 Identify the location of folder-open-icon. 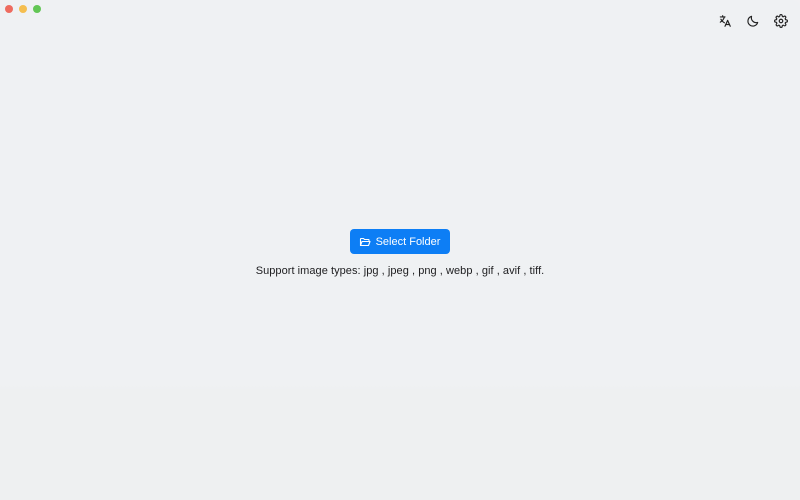
(365, 242).